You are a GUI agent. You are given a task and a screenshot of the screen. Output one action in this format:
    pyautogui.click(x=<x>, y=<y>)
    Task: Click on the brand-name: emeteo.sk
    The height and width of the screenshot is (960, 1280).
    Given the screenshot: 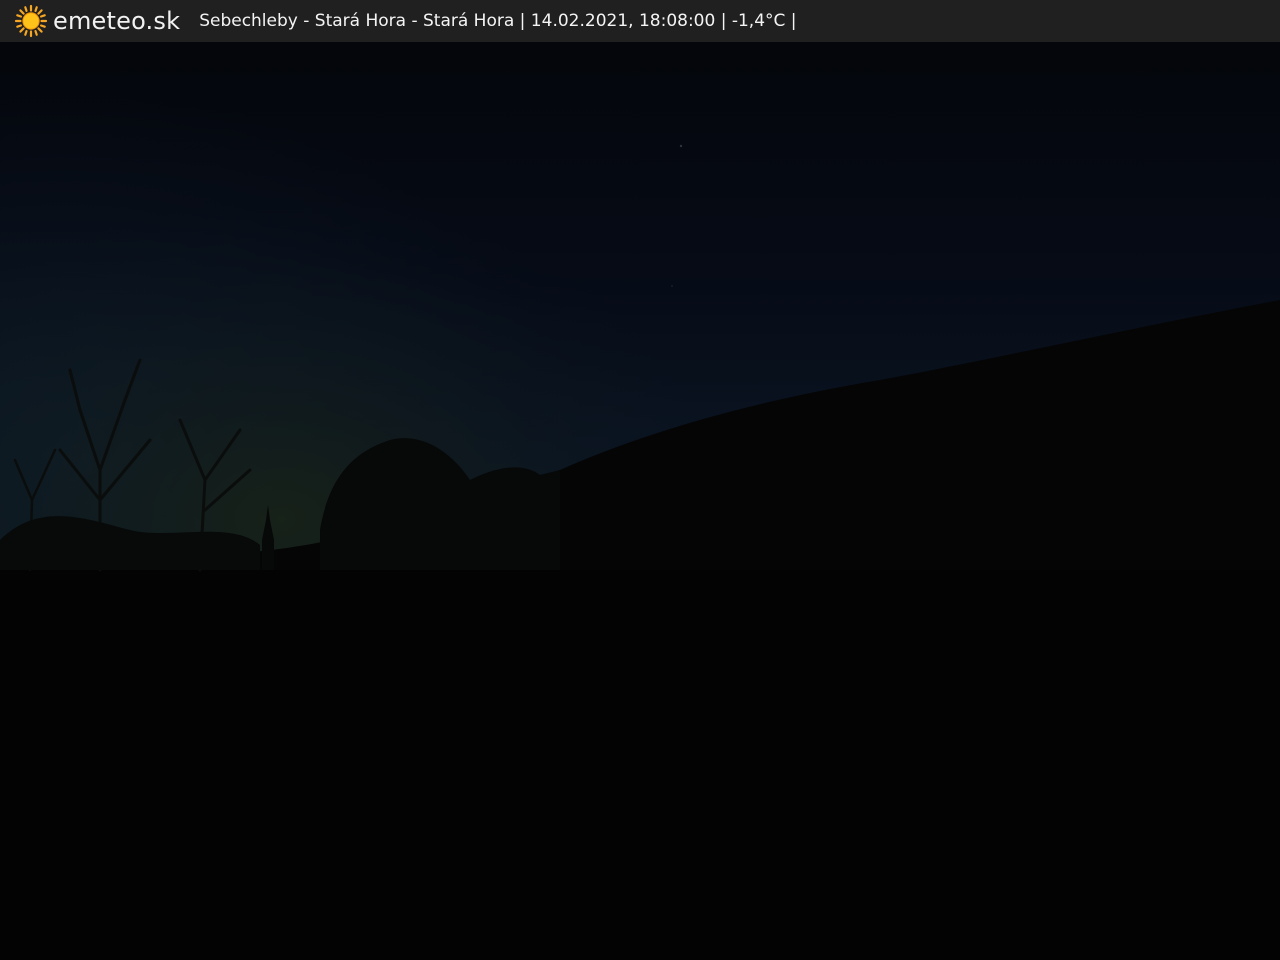 What is the action you would take?
    pyautogui.click(x=117, y=21)
    